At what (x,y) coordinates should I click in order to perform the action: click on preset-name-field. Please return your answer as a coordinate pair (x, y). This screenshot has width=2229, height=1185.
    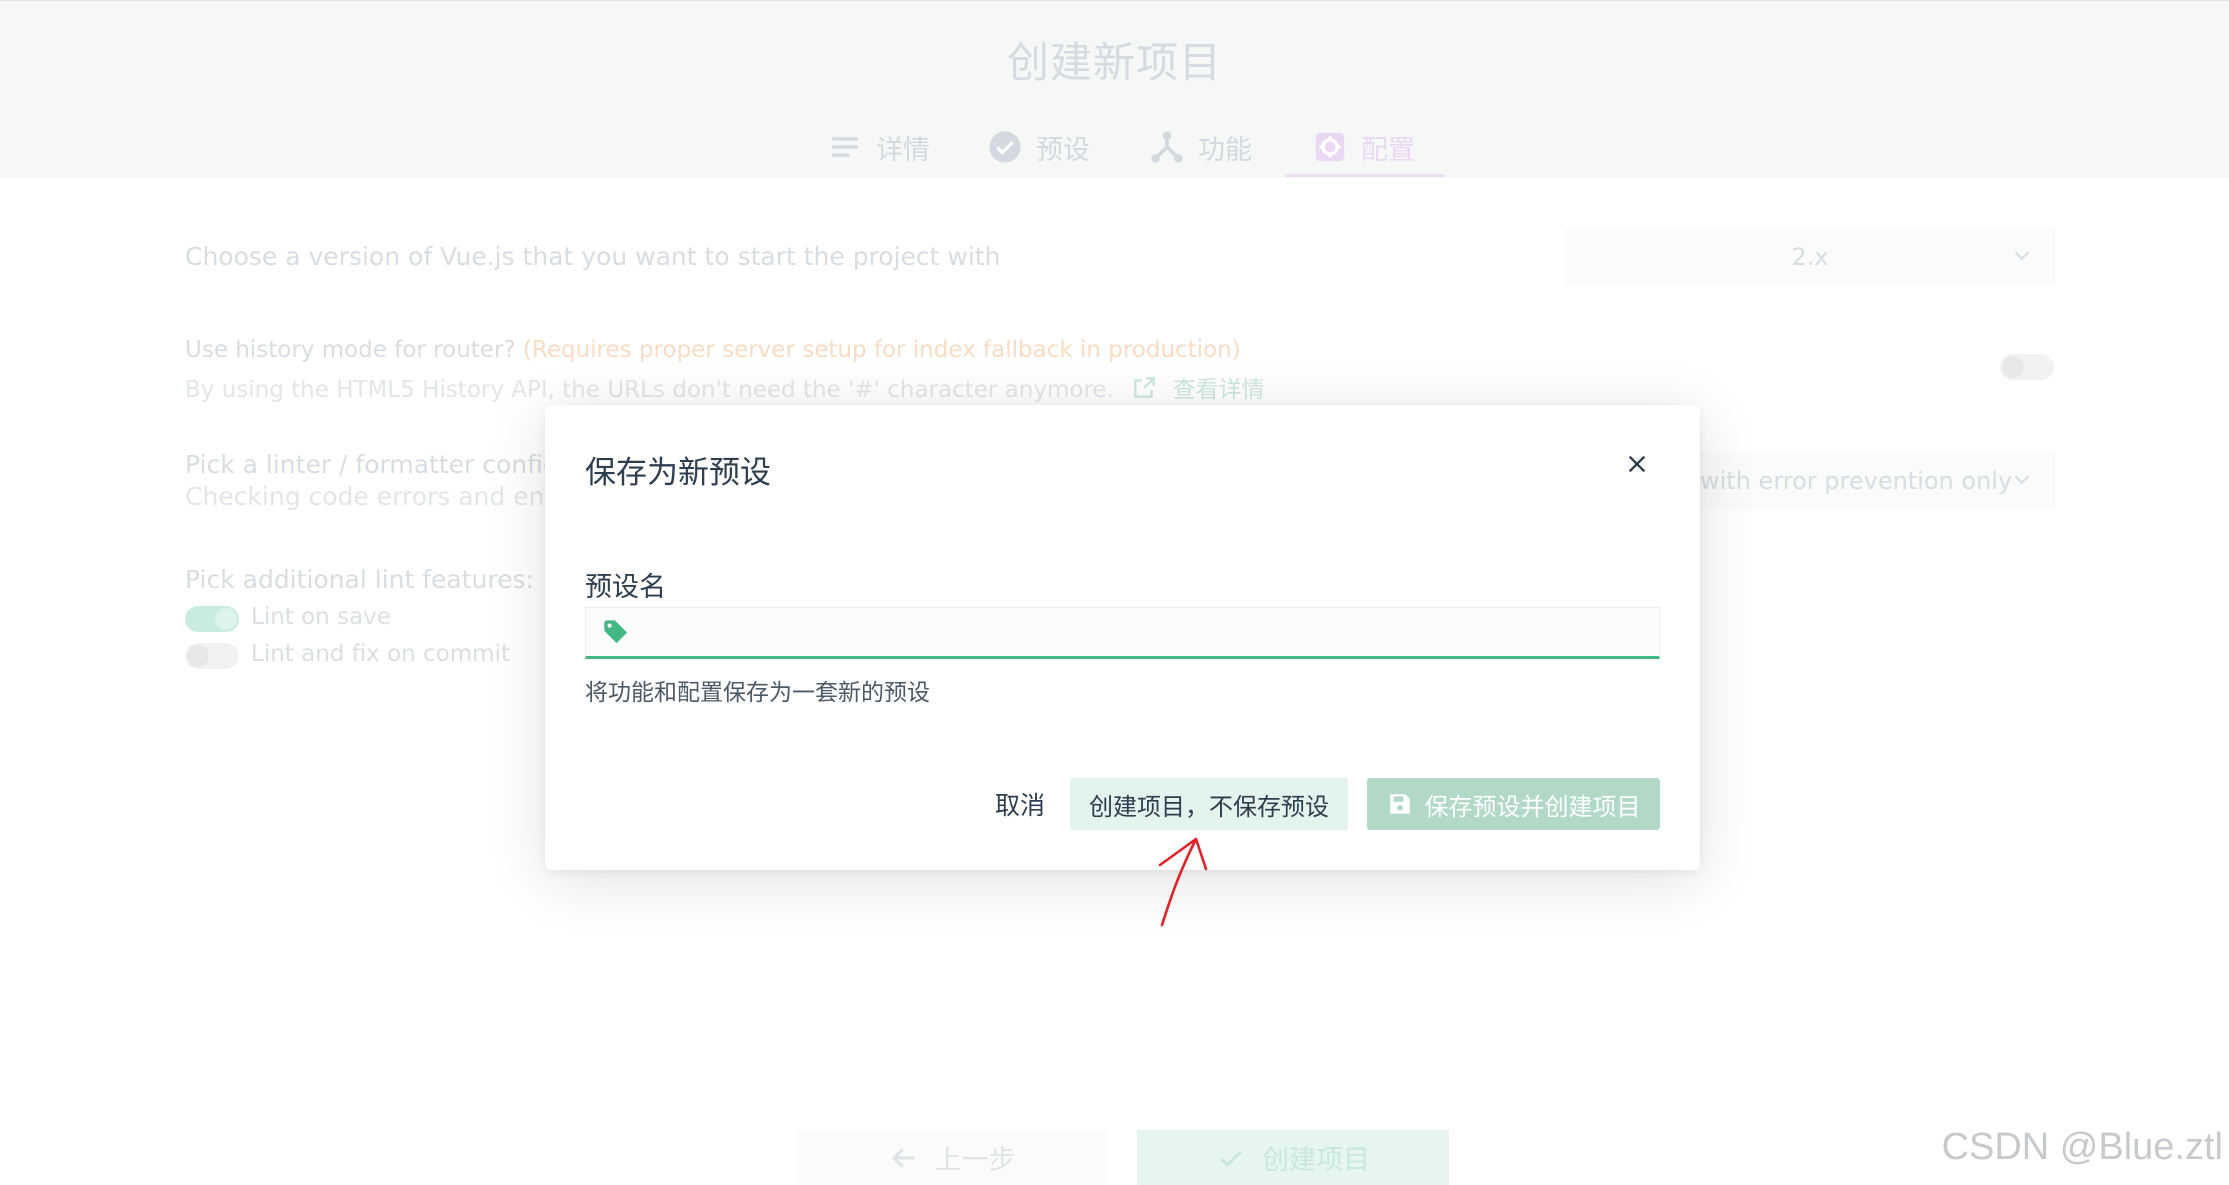
    Looking at the image, I should click on (1122, 633).